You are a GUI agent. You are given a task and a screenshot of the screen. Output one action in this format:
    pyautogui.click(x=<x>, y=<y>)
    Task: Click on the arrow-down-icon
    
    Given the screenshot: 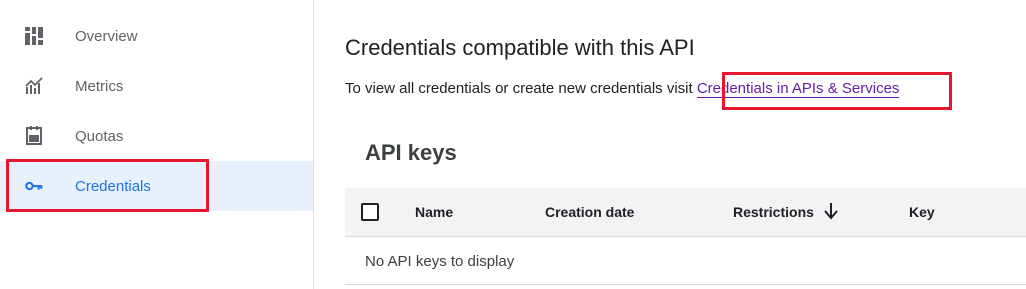 What is the action you would take?
    pyautogui.click(x=831, y=211)
    